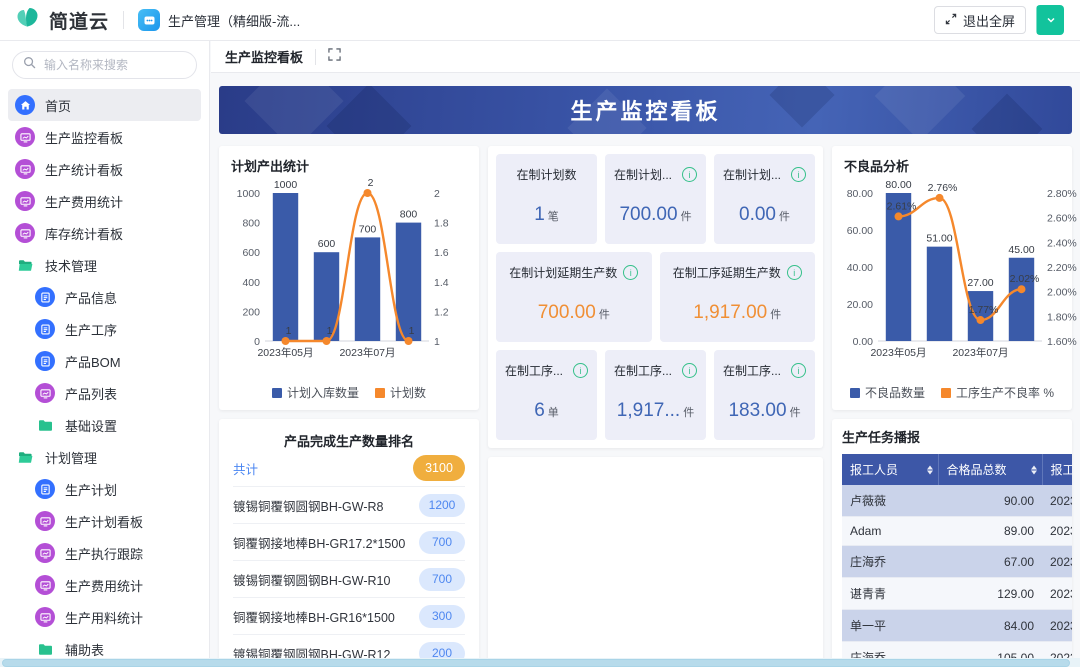 This screenshot has width=1080, height=667. I want to click on chart-legend: 计划入库数量 计划数, so click(349, 392).